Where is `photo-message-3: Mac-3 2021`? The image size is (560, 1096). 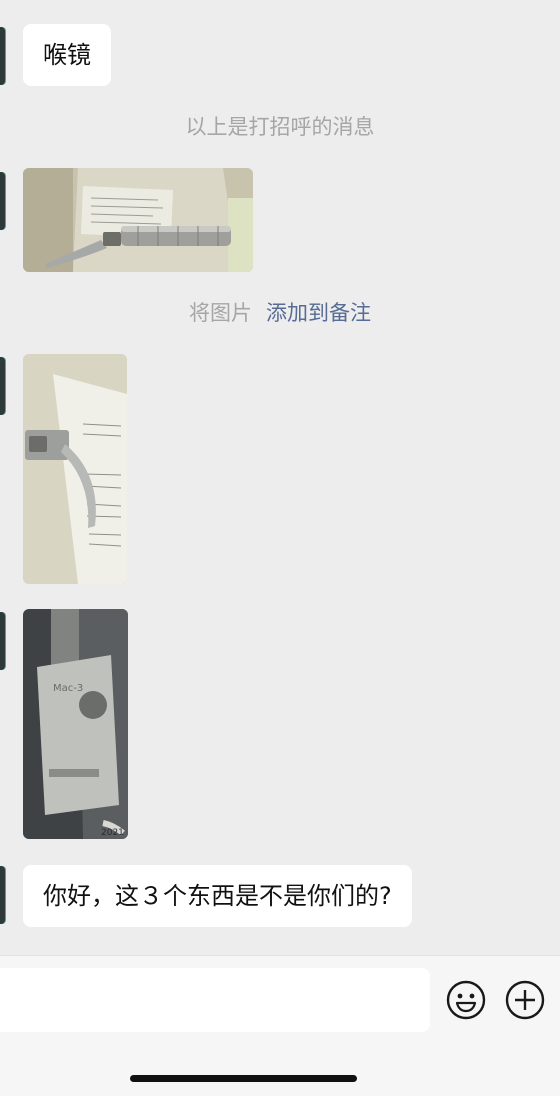 photo-message-3: Mac-3 2021 is located at coordinates (75, 724).